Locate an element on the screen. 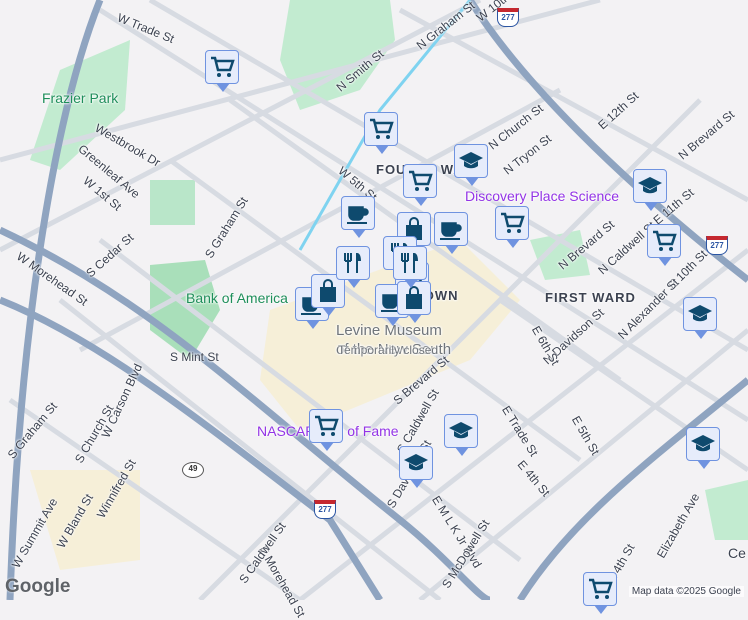  poi-label: Bank of America is located at coordinates (237, 298).